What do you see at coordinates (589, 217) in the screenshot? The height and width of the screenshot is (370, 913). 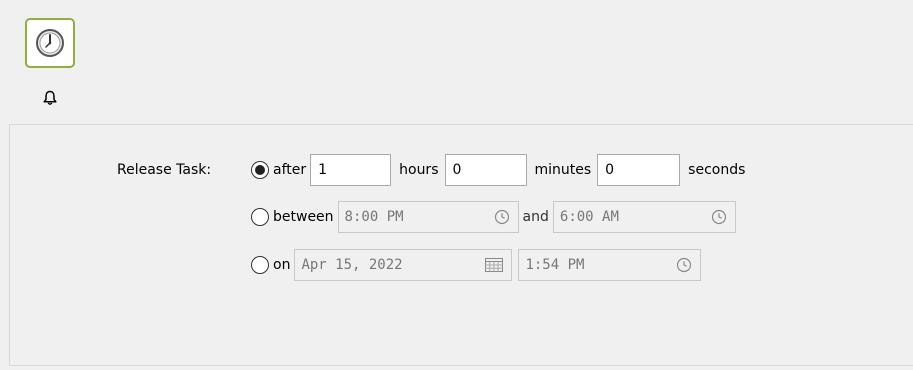 I see `end-time-value: 6:00 AM` at bounding box center [589, 217].